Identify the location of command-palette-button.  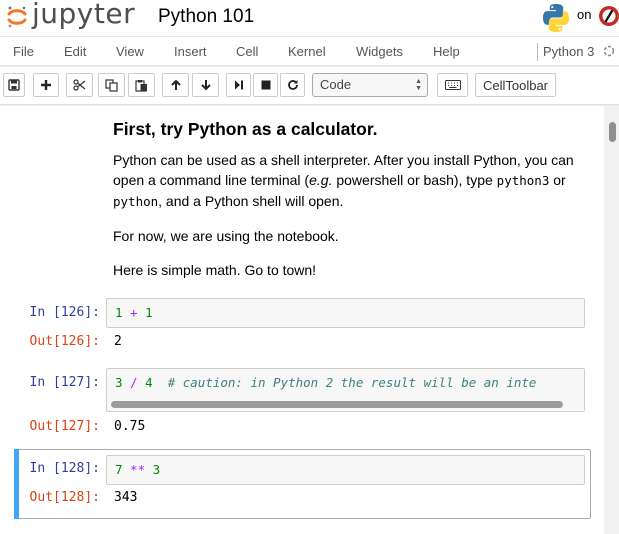
(452, 85).